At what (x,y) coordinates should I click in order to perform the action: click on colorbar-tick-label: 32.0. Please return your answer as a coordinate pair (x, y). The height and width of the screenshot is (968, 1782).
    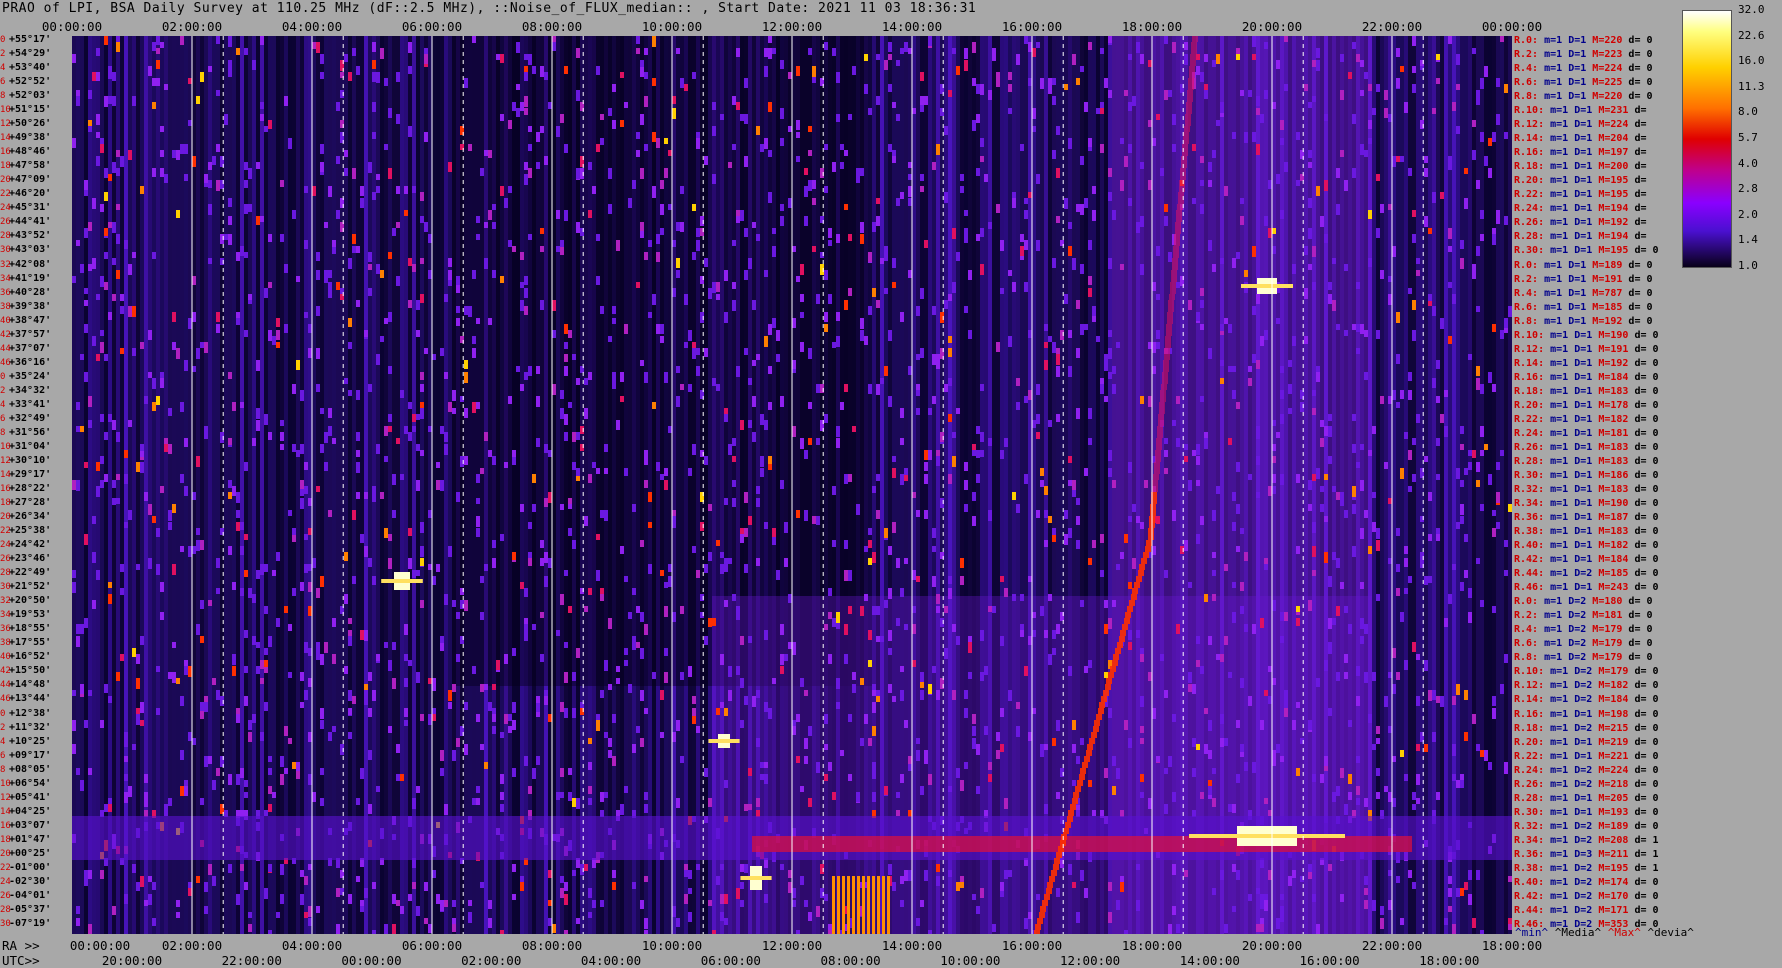
    Looking at the image, I should click on (1751, 9).